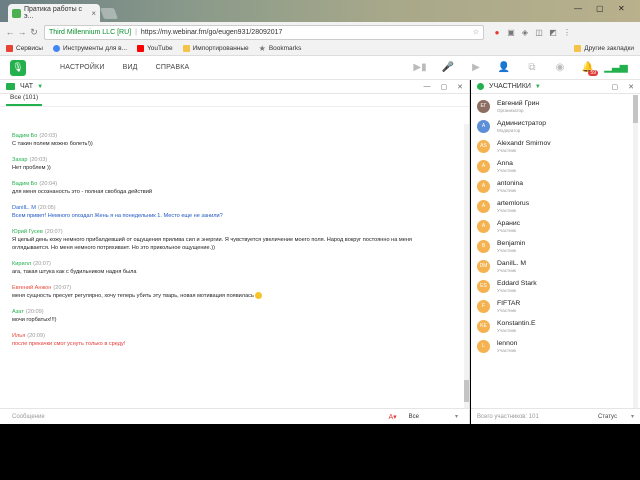  I want to click on panel-minimize-icon: —, so click(427, 87).